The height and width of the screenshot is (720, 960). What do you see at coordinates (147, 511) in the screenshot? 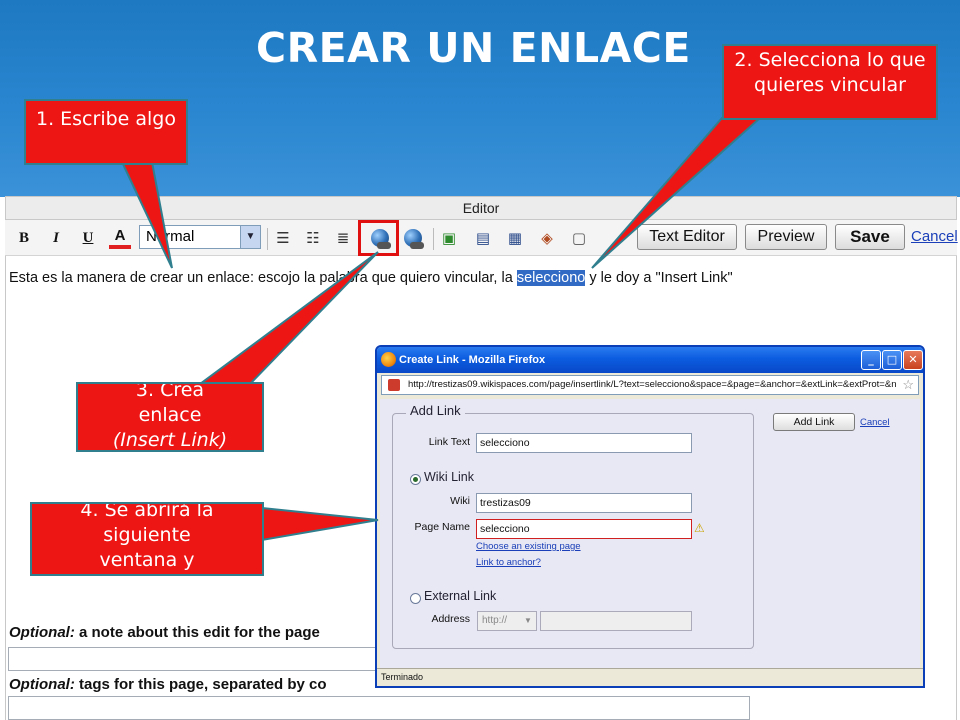
I see `callout-step-4-line1: 4. Se abrirá la` at bounding box center [147, 511].